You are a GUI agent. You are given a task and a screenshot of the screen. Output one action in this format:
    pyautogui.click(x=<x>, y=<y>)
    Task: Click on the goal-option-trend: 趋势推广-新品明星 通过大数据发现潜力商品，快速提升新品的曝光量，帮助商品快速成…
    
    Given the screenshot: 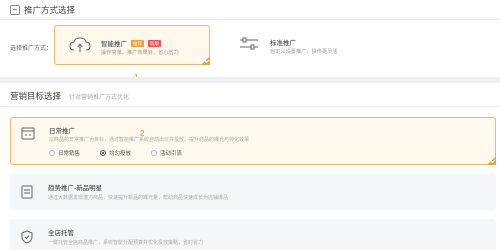 What is the action you would take?
    pyautogui.click(x=253, y=192)
    